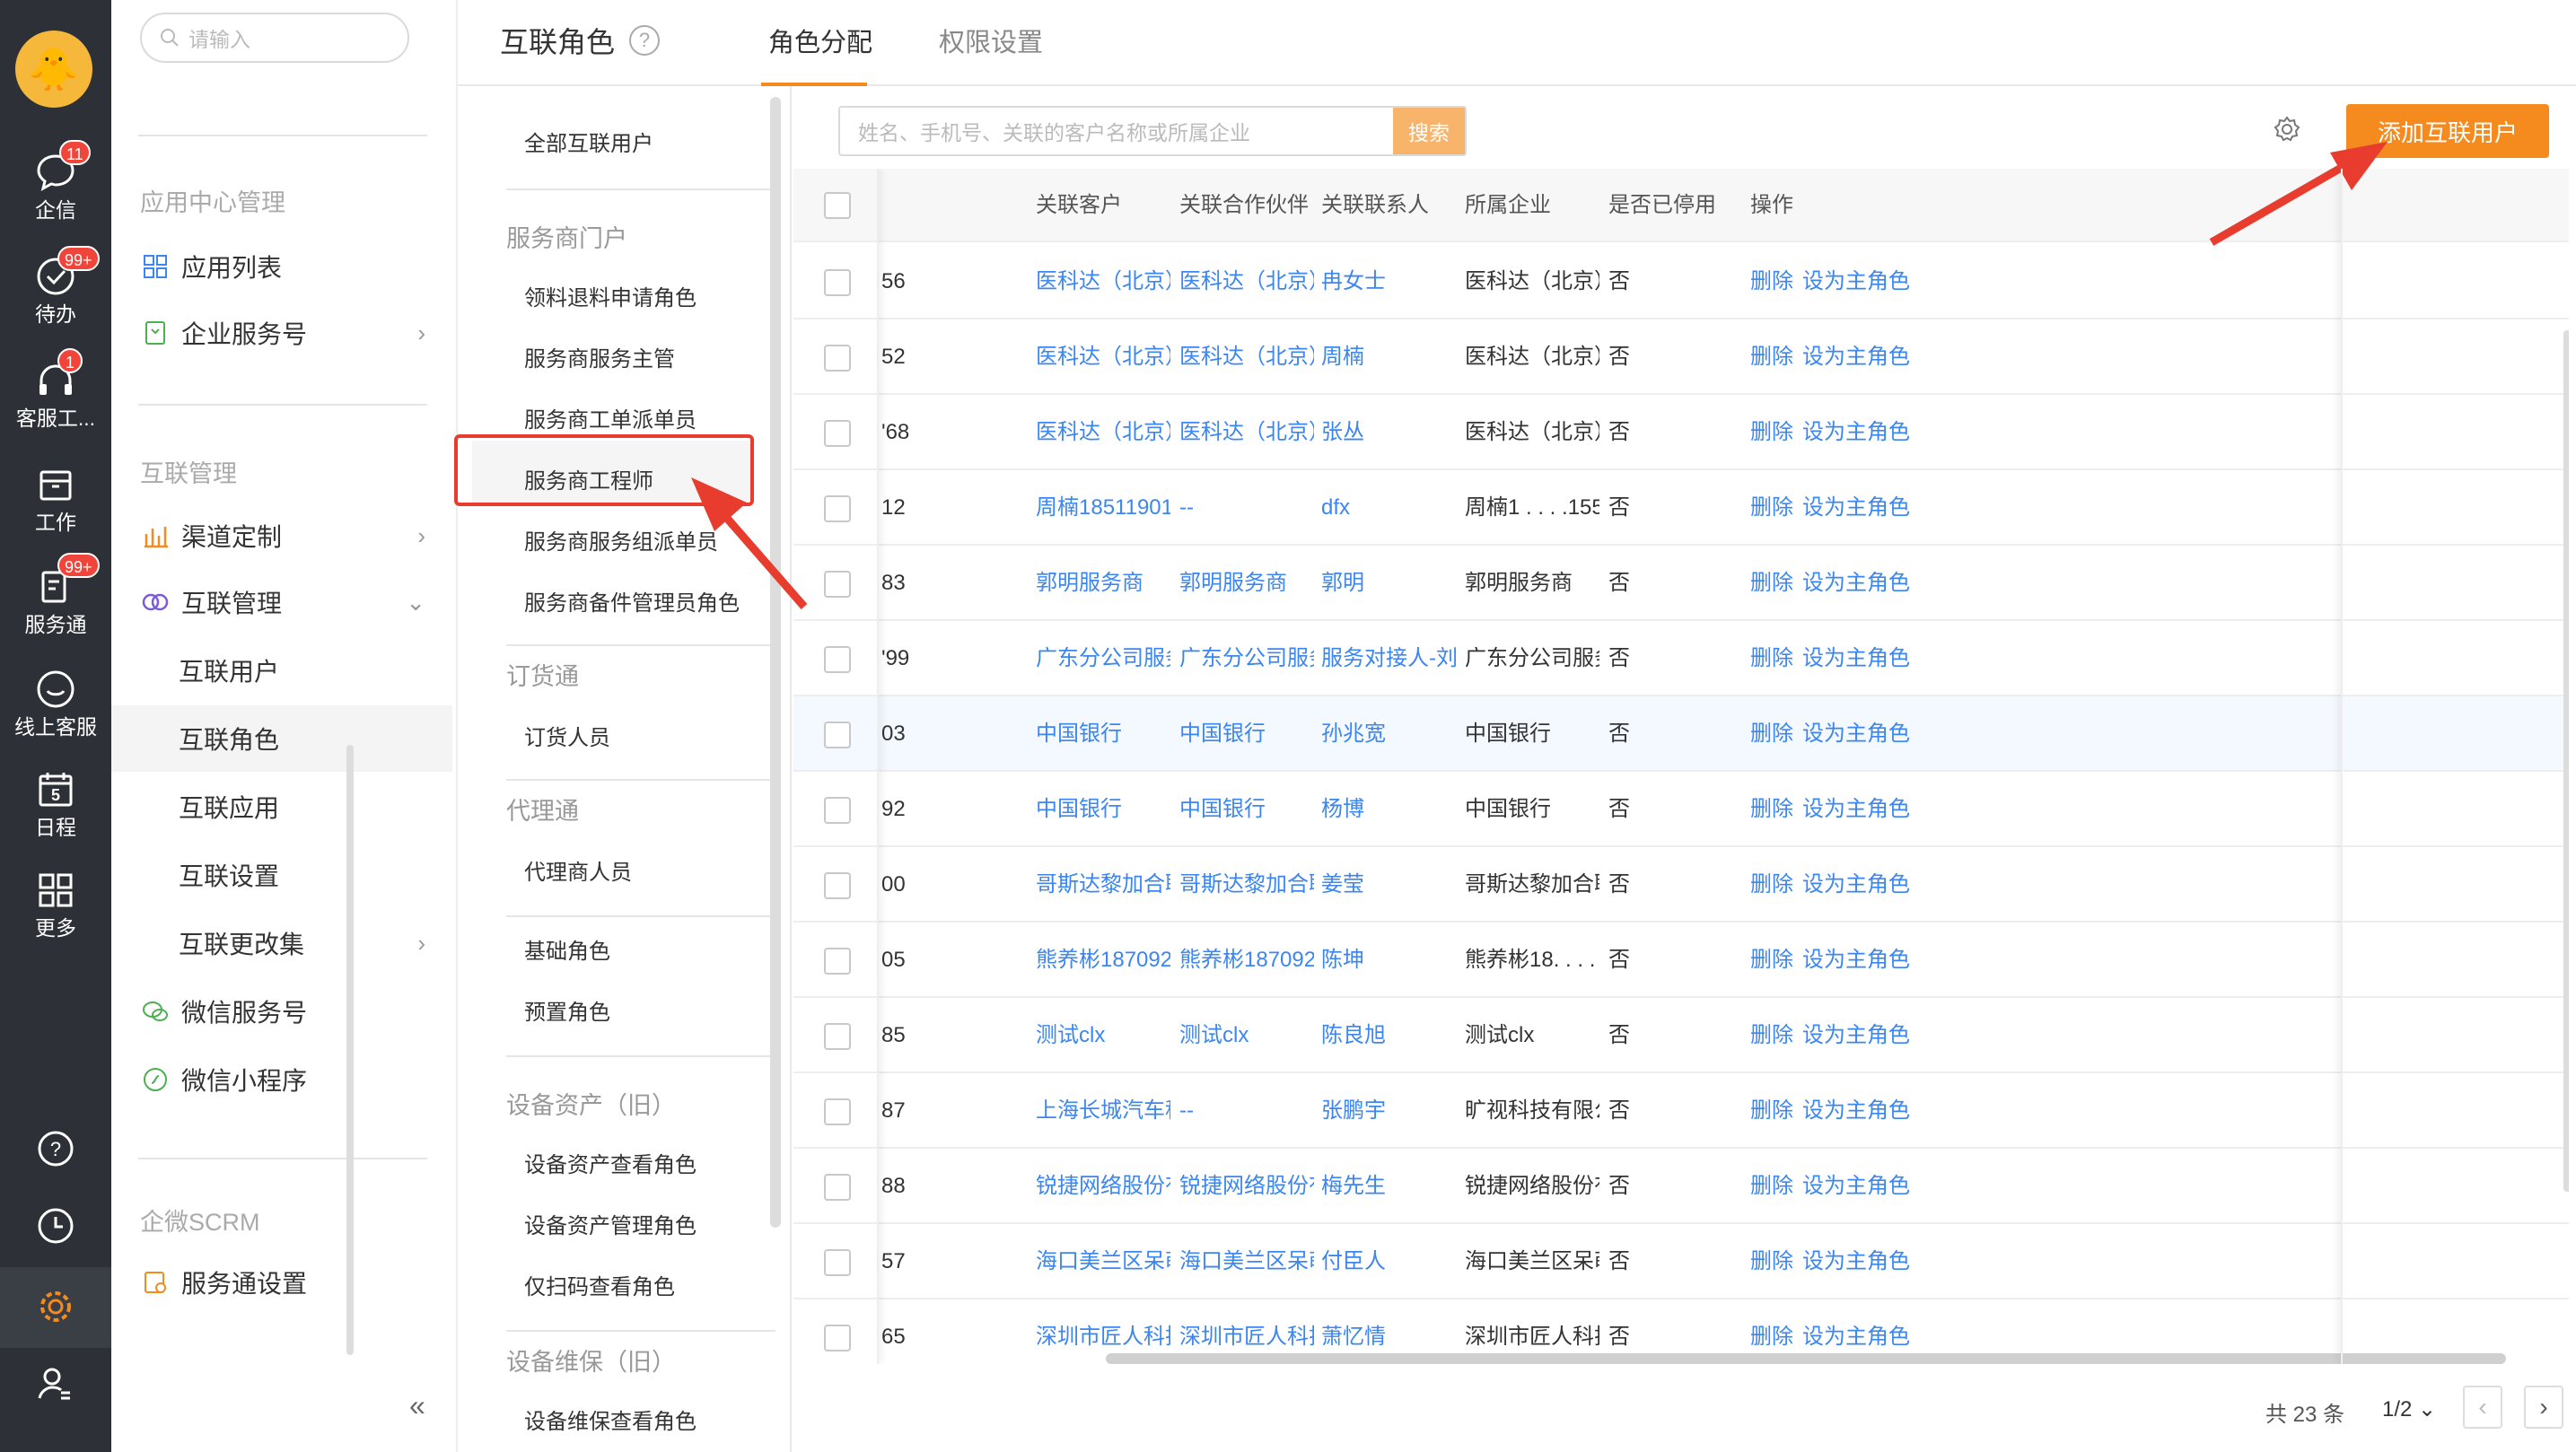 The width and height of the screenshot is (2576, 1452). Describe the element at coordinates (55, 595) in the screenshot. I see `rail-item-fuwutong: 服务通 99+` at that location.